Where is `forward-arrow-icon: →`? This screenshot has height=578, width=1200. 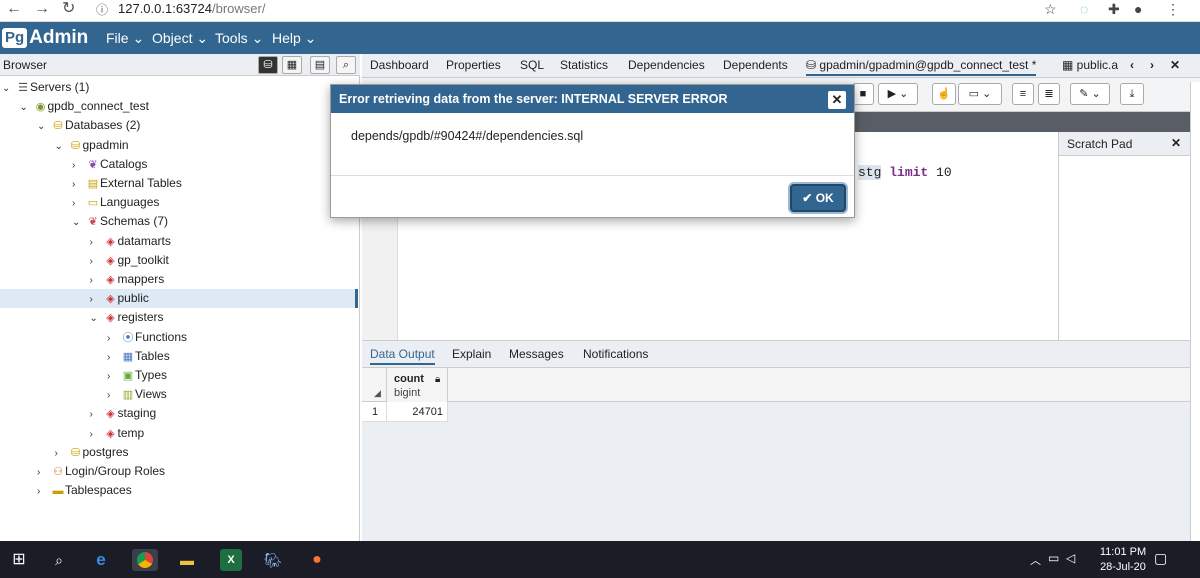 forward-arrow-icon: → is located at coordinates (42, 9).